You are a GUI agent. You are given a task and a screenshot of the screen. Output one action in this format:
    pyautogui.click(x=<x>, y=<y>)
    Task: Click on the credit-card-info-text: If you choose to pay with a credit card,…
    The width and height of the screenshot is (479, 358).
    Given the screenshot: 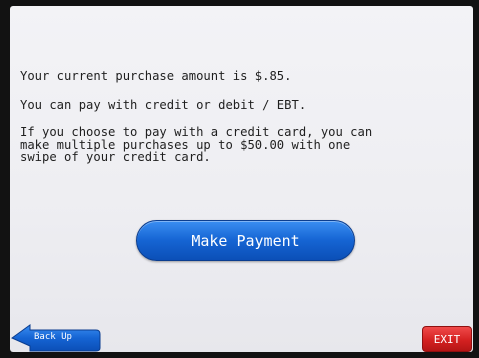 What is the action you would take?
    pyautogui.click(x=196, y=144)
    